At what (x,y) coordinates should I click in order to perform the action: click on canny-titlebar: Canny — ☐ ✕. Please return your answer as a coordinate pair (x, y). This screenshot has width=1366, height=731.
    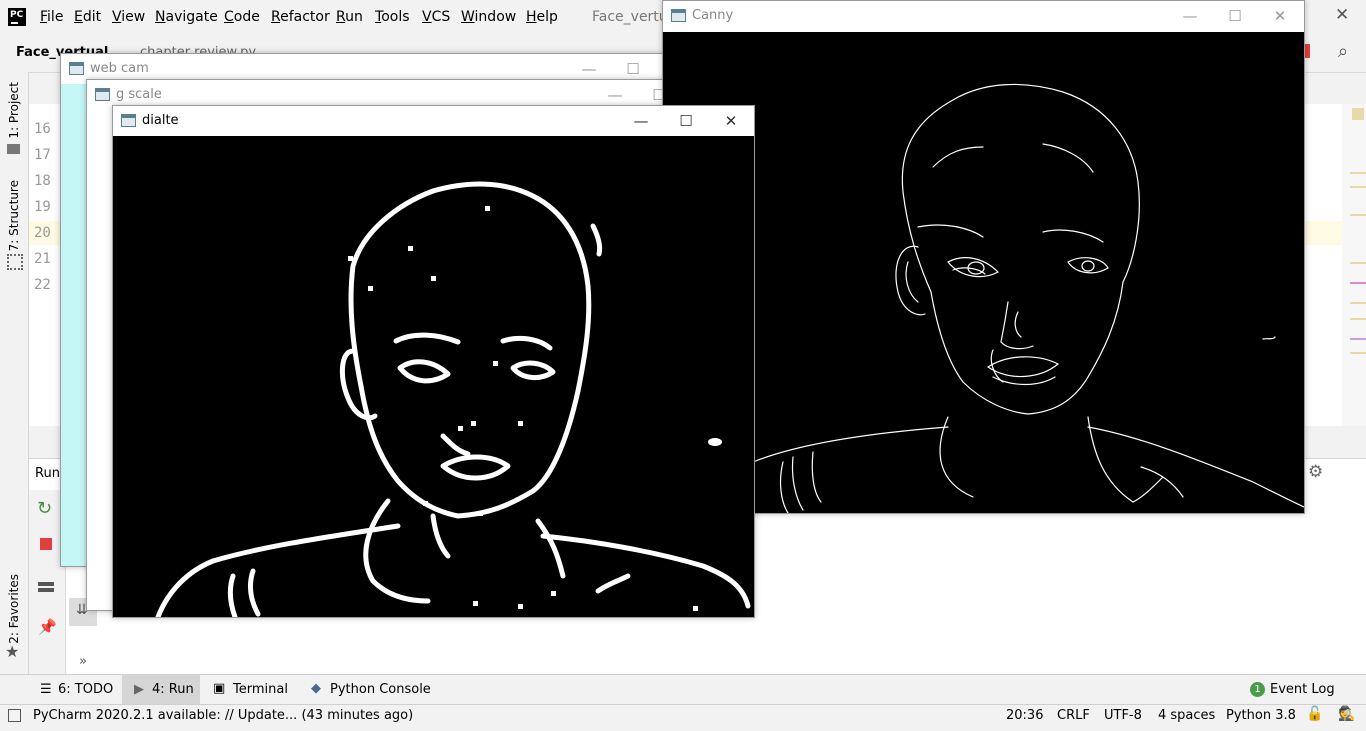
    Looking at the image, I should click on (983, 16).